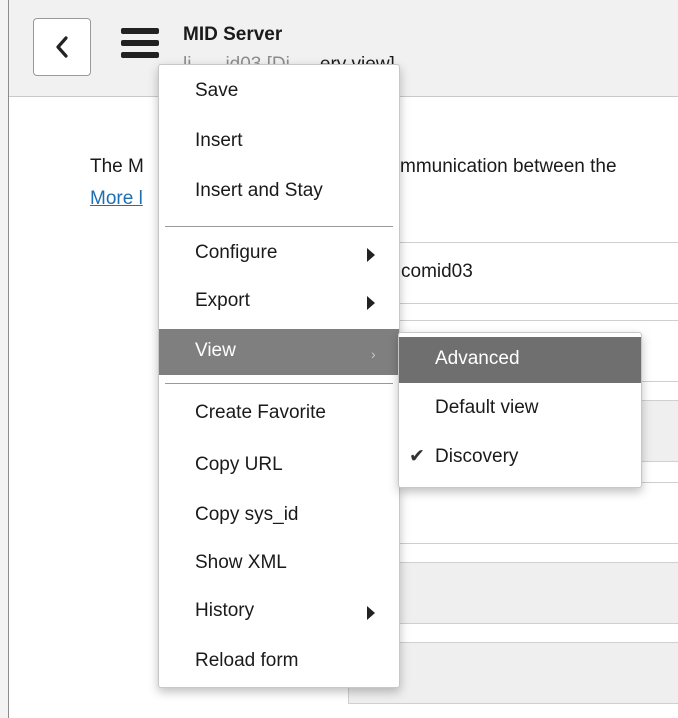 This screenshot has width=678, height=718. What do you see at coordinates (279, 254) in the screenshot?
I see `menu-item-configure: Configure` at bounding box center [279, 254].